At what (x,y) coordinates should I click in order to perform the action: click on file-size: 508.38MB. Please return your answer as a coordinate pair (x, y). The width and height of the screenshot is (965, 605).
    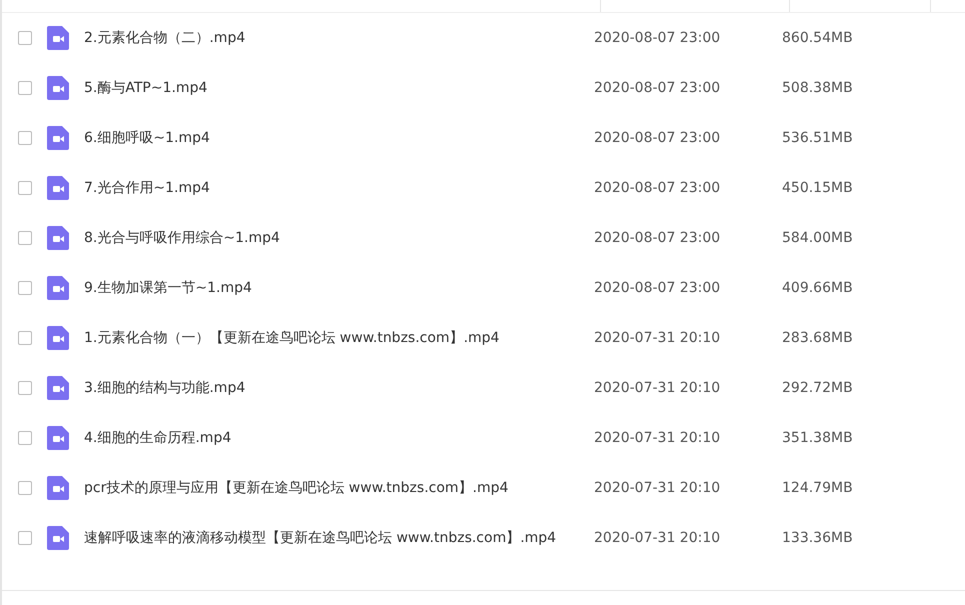
    Looking at the image, I should click on (817, 88).